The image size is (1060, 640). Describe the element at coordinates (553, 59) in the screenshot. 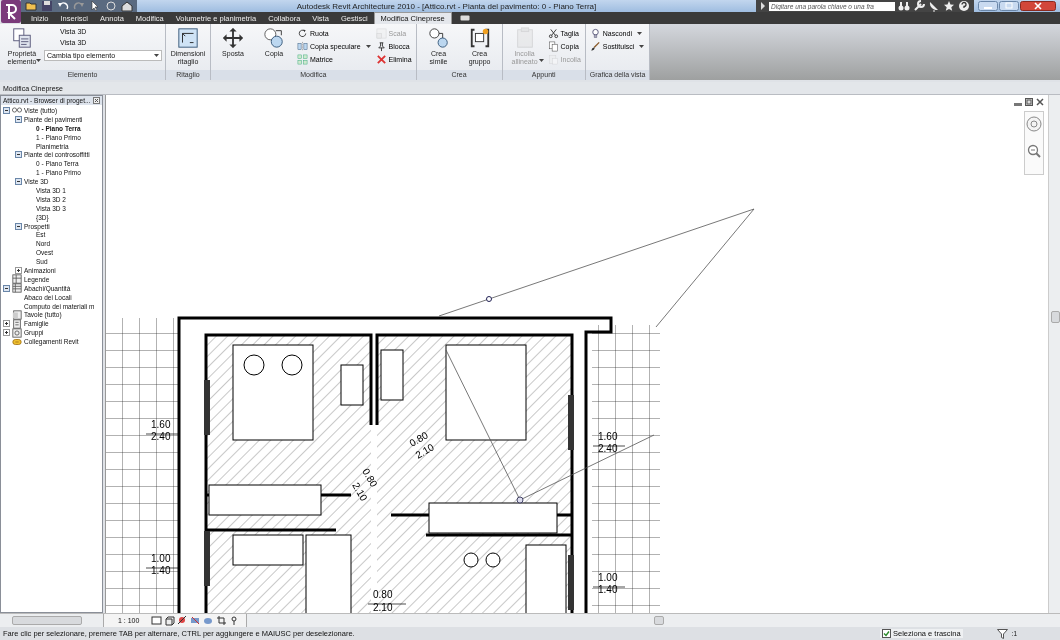

I see `paste-icon` at that location.